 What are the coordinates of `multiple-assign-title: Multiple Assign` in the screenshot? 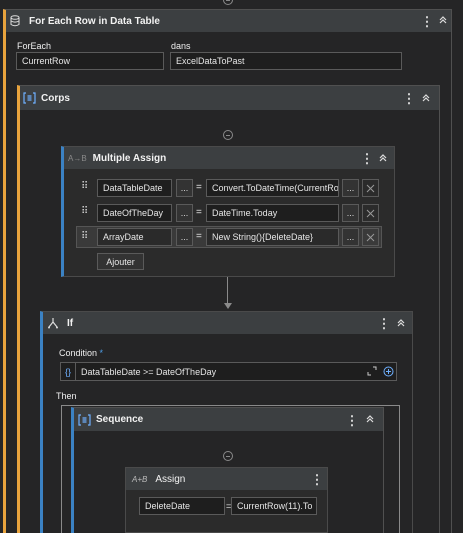 It's located at (129, 158).